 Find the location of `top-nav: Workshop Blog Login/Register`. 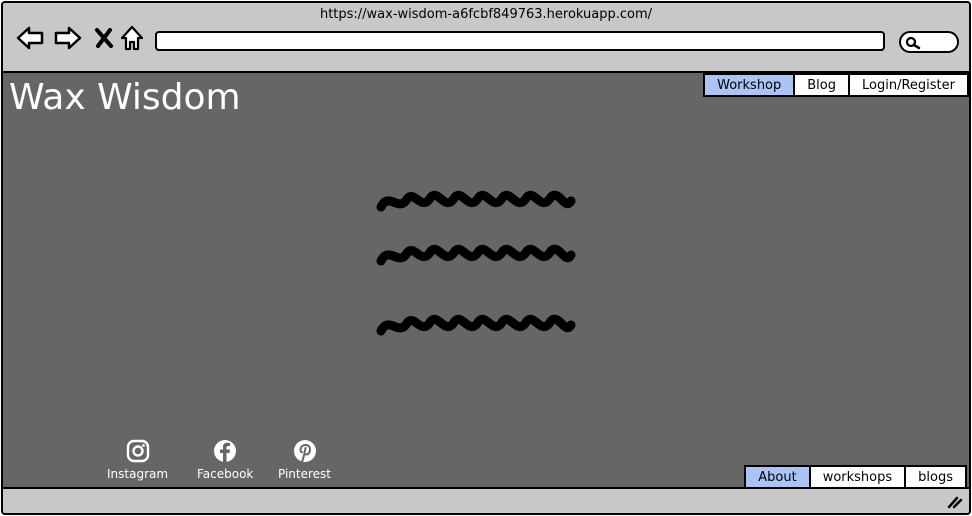

top-nav: Workshop Blog Login/Register is located at coordinates (836, 85).